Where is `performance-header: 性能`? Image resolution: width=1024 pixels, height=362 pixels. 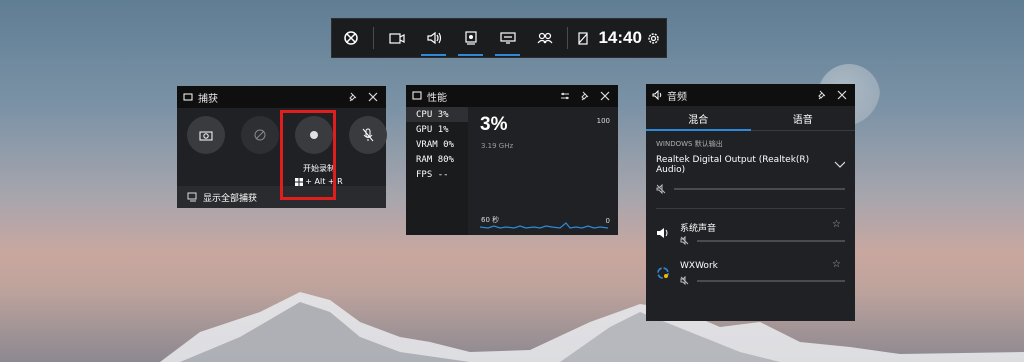
performance-header: 性能 is located at coordinates (512, 96).